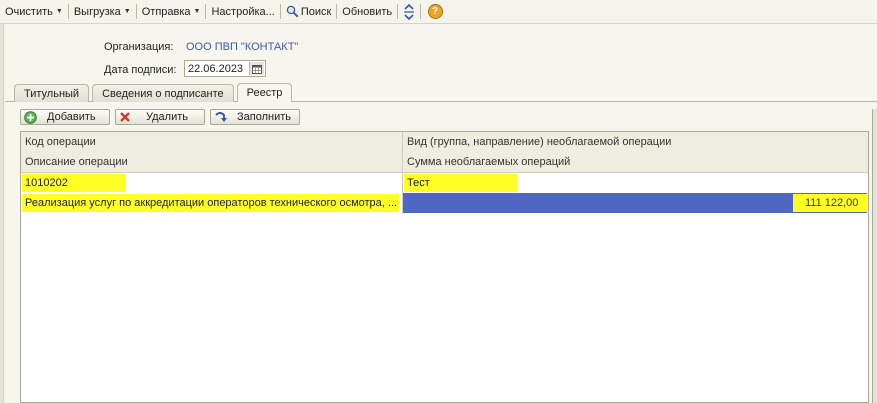  I want to click on tab-registry: Реестр, so click(264, 92).